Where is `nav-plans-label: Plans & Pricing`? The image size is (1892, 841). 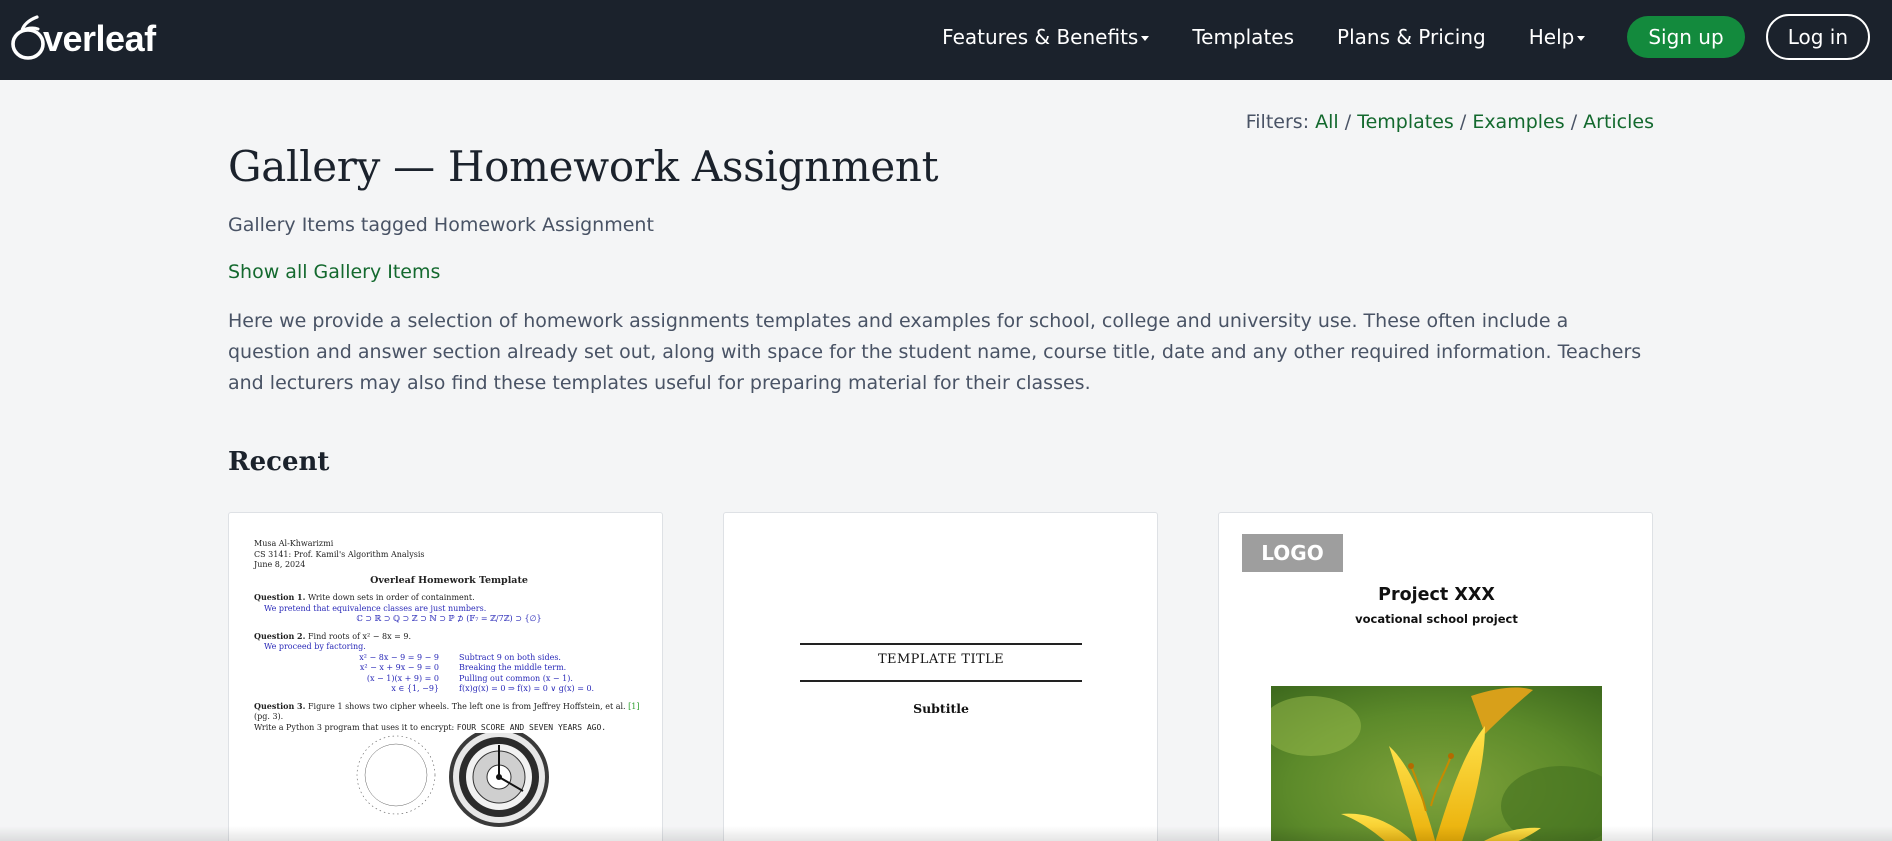
nav-plans-label: Plans & Pricing is located at coordinates (1411, 37).